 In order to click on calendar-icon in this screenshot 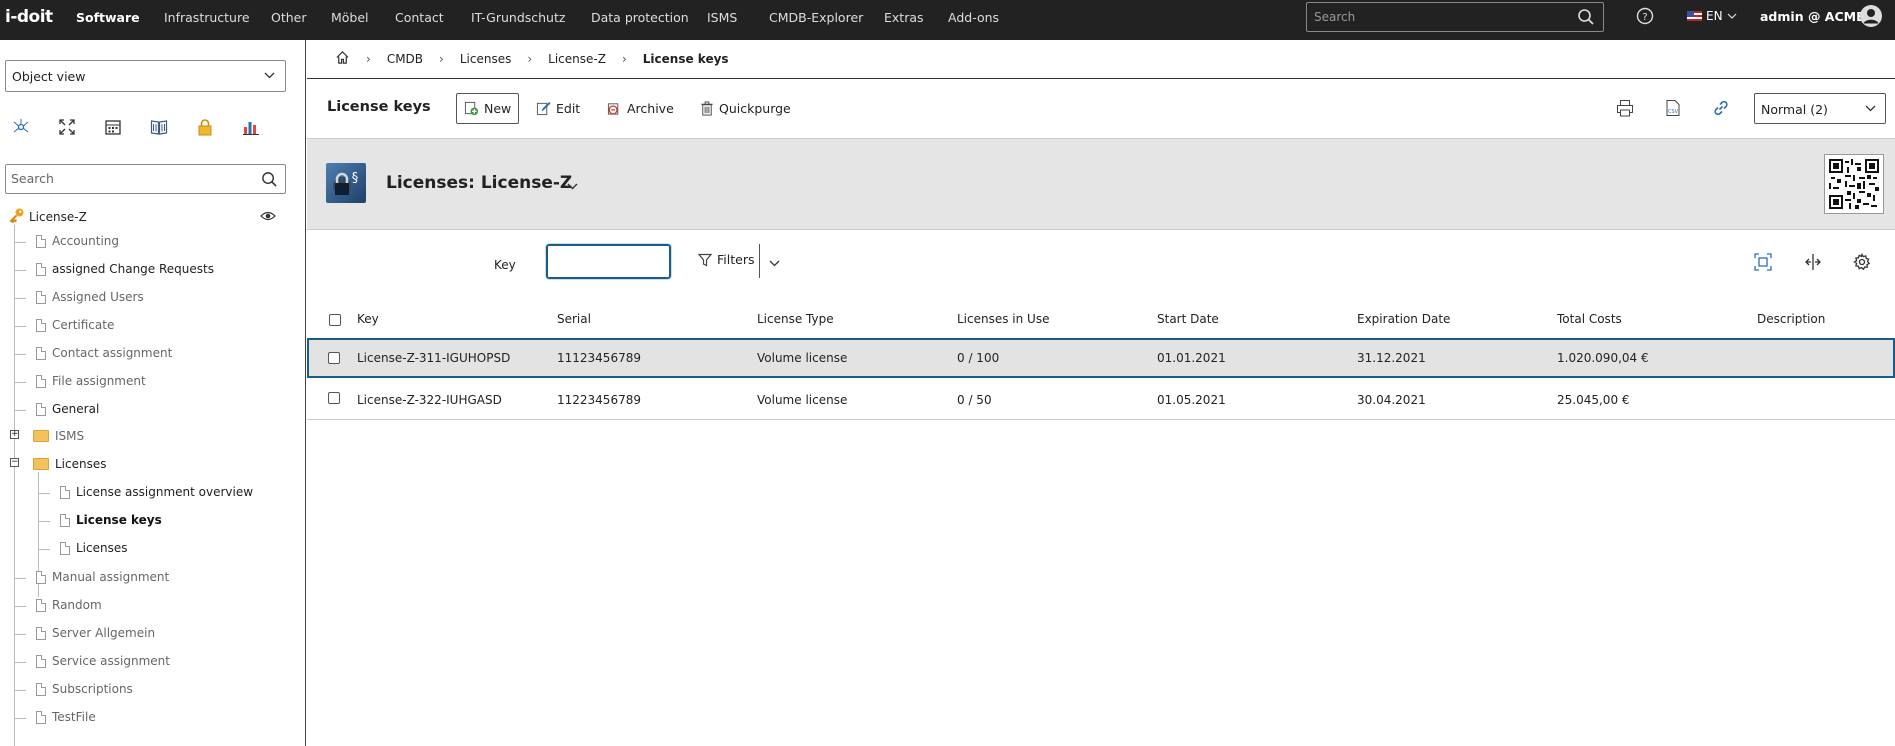, I will do `click(127, 128)`.